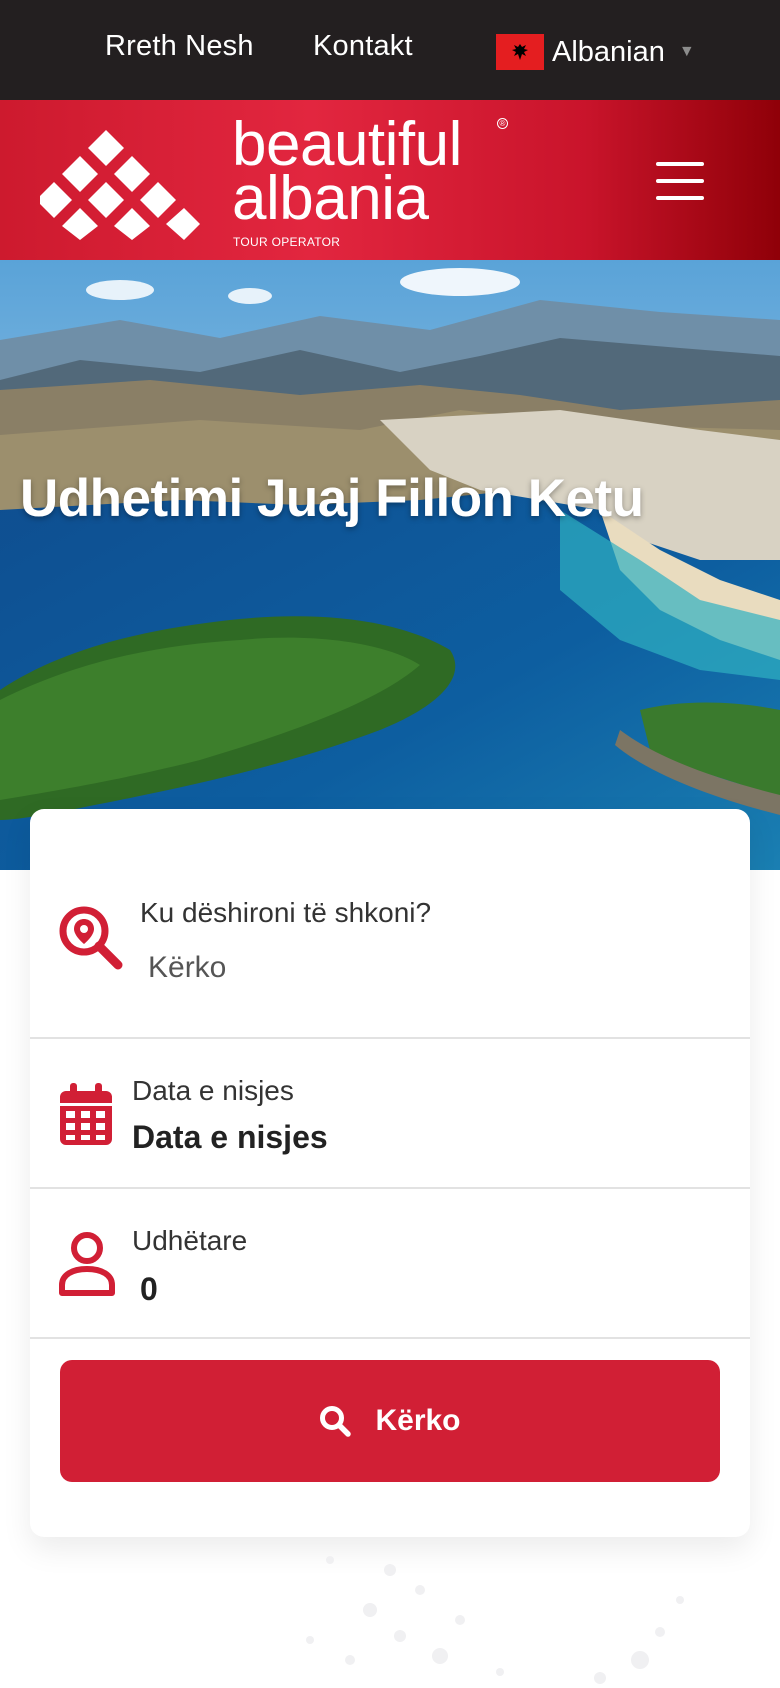  I want to click on travelers-field: Udhëtare 0, so click(390, 1264).